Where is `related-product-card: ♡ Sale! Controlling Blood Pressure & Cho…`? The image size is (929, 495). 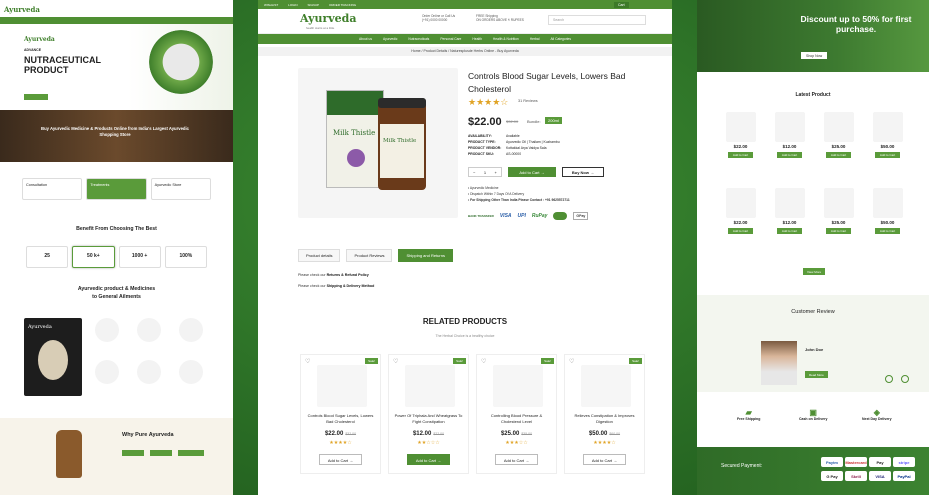 related-product-card: ♡ Sale! Controlling Blood Pressure & Cho… is located at coordinates (516, 414).